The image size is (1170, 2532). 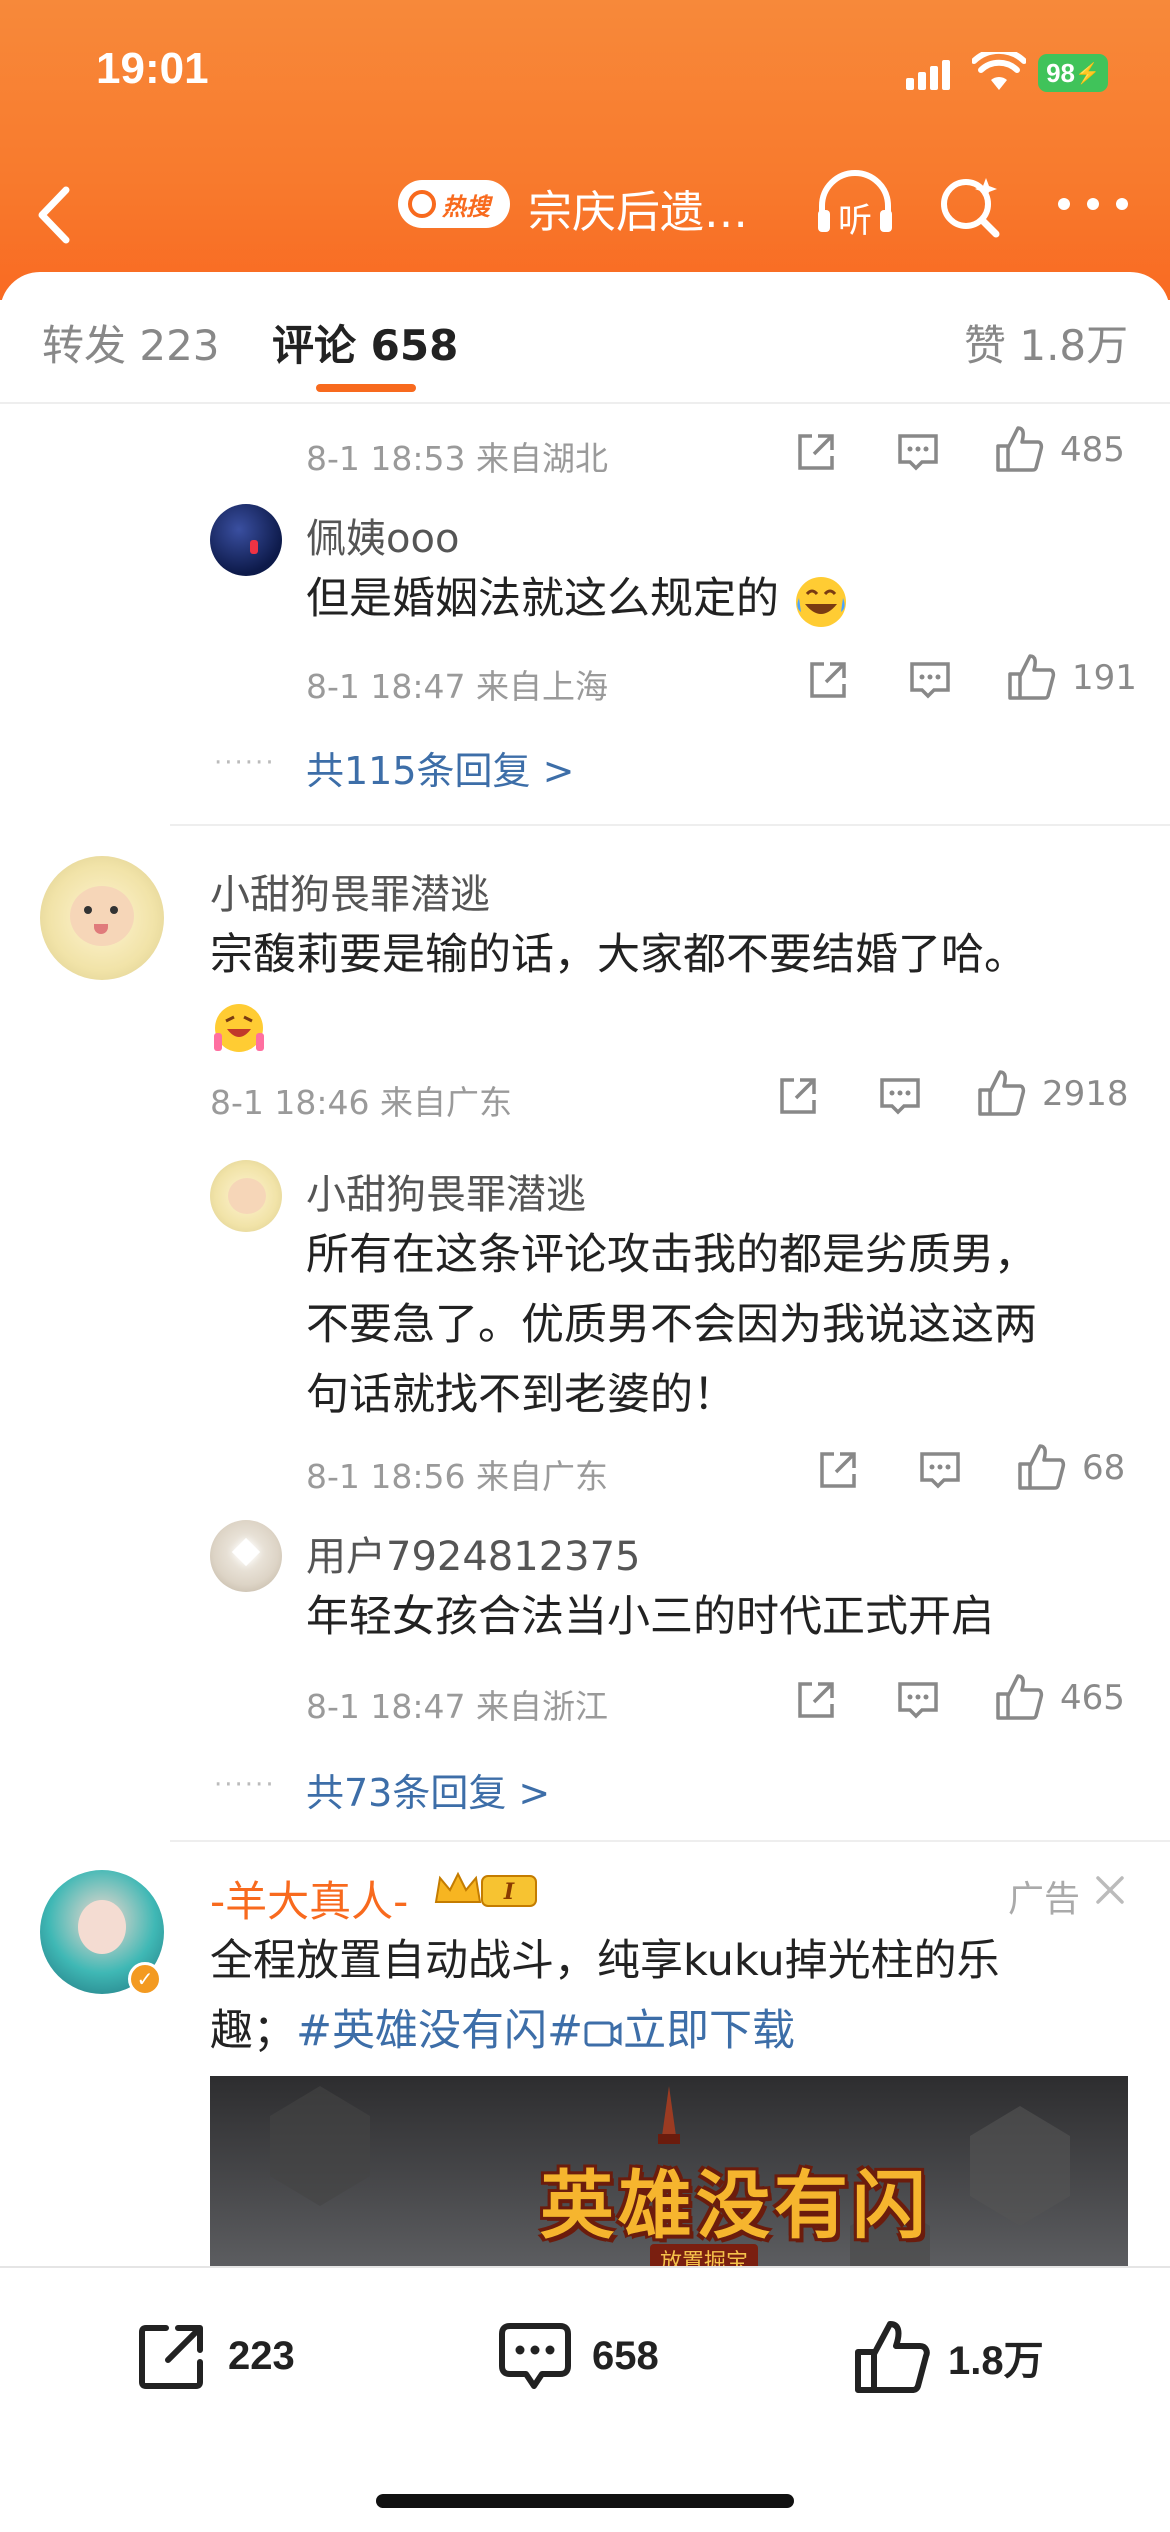 What do you see at coordinates (239, 1027) in the screenshot?
I see `excited-emoji-icon` at bounding box center [239, 1027].